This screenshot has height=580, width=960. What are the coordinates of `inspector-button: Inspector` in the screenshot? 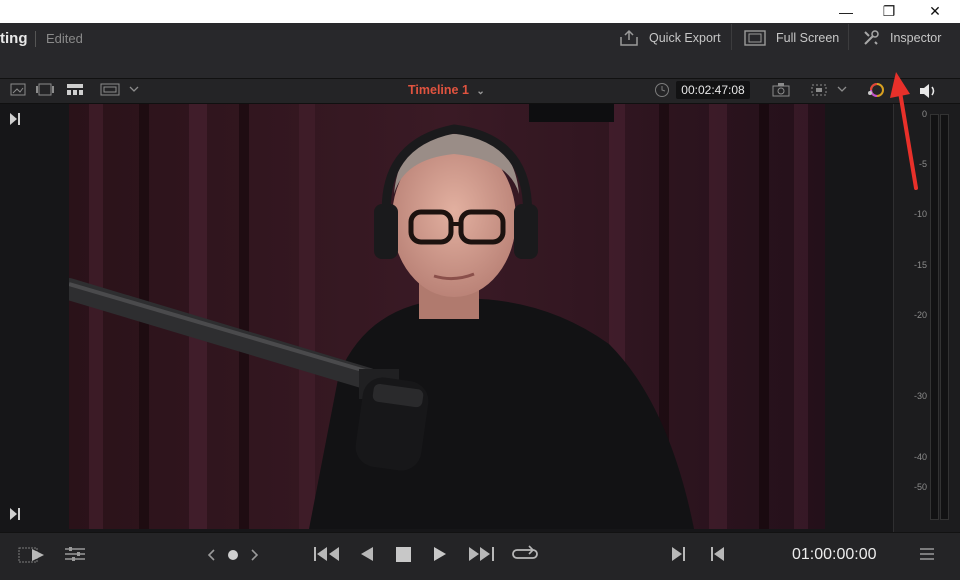 It's located at (901, 38).